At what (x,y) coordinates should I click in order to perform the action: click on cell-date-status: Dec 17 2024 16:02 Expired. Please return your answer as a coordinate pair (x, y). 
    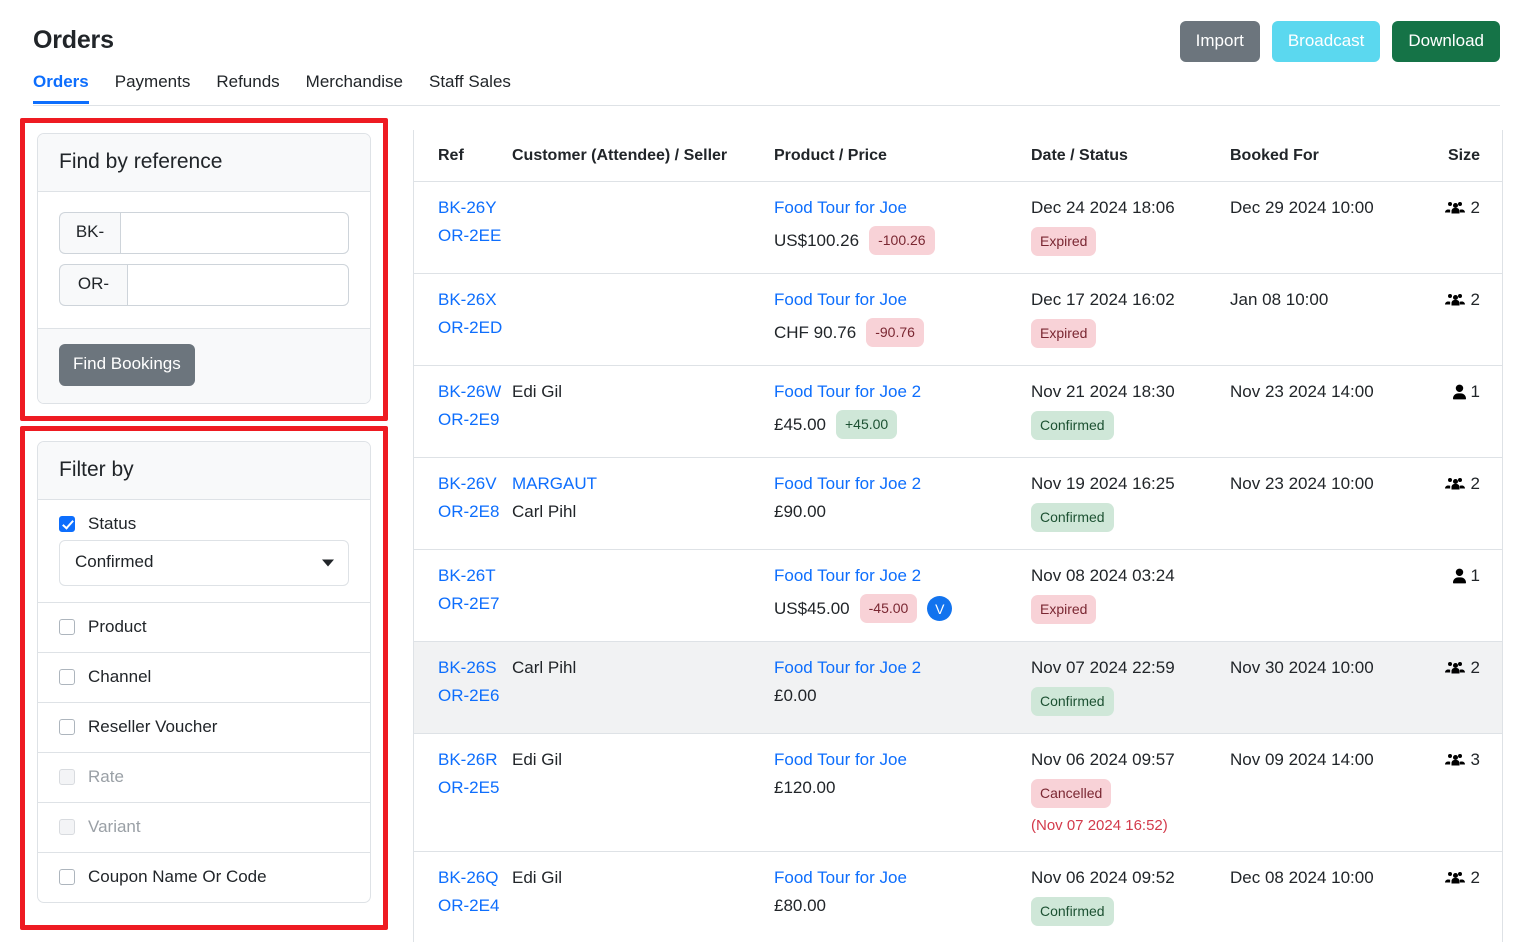
    Looking at the image, I should click on (1130, 319).